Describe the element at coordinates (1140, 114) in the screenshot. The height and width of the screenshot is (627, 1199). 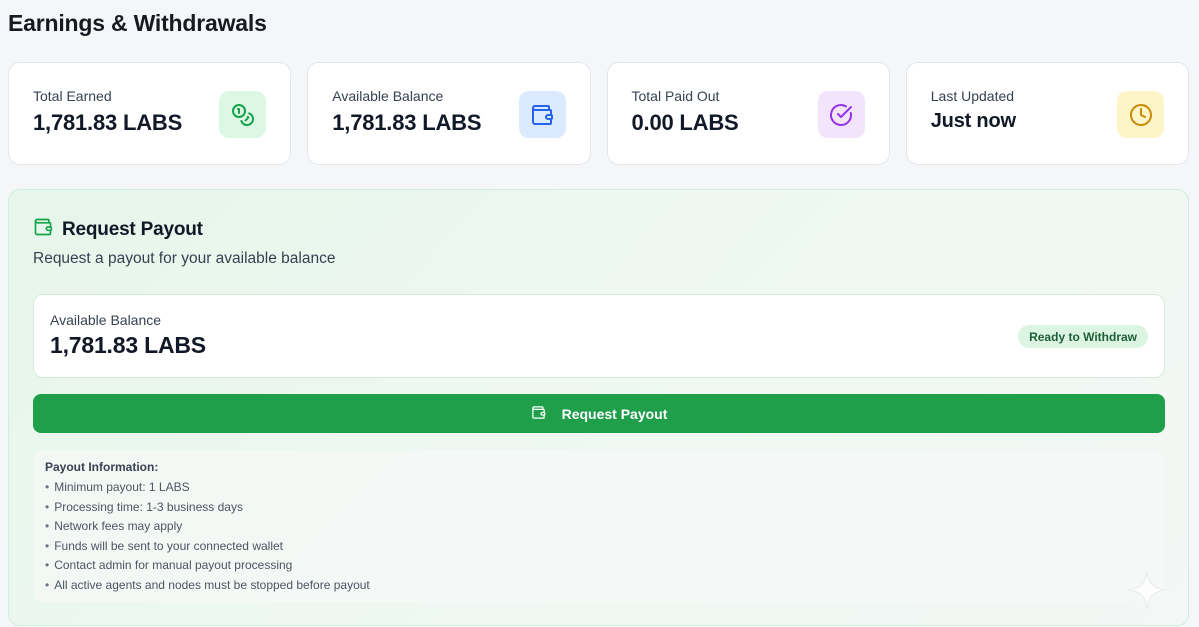
I see `clock-icon` at that location.